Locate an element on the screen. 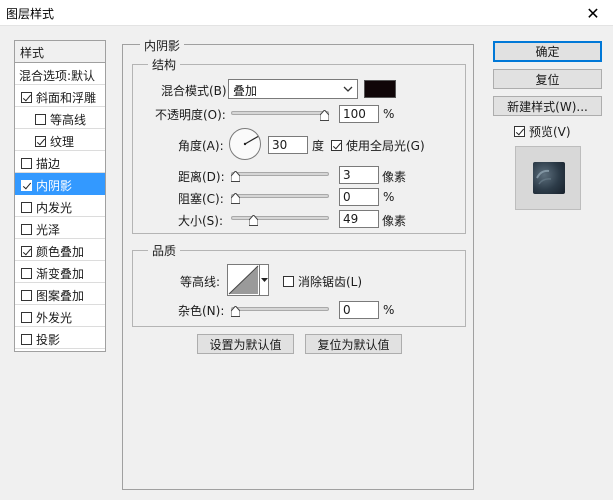 The width and height of the screenshot is (613, 500). choke-slider is located at coordinates (280, 196).